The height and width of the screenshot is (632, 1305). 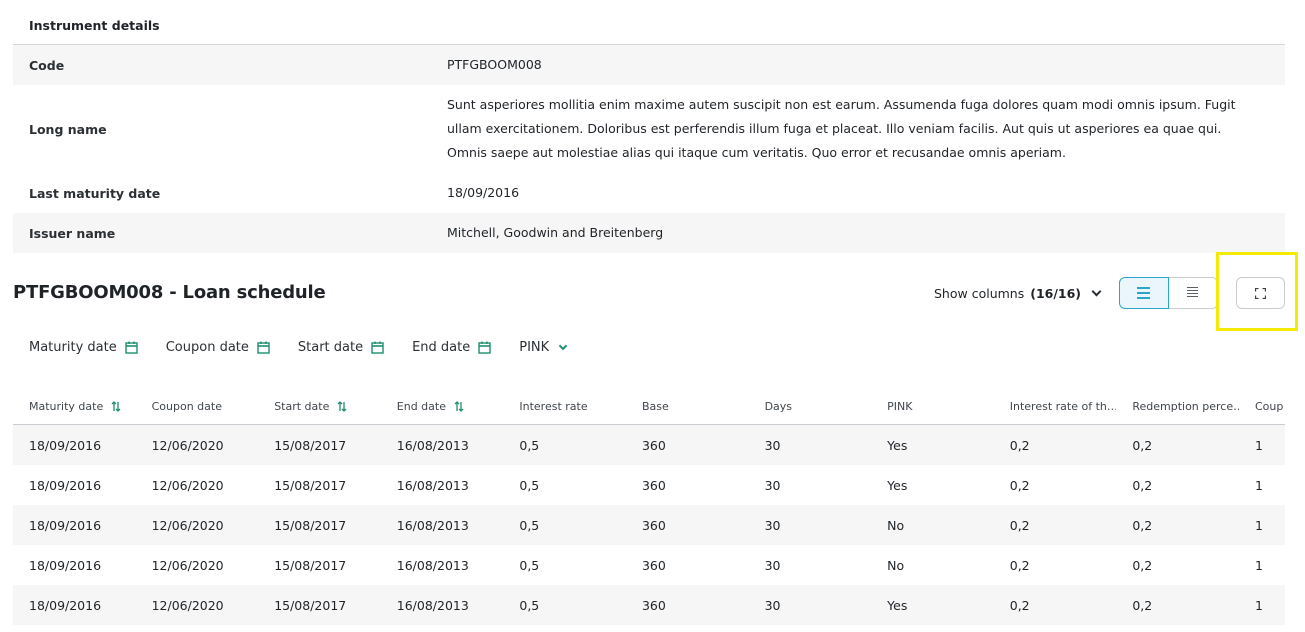 I want to click on fullscreen-button, so click(x=1260, y=293).